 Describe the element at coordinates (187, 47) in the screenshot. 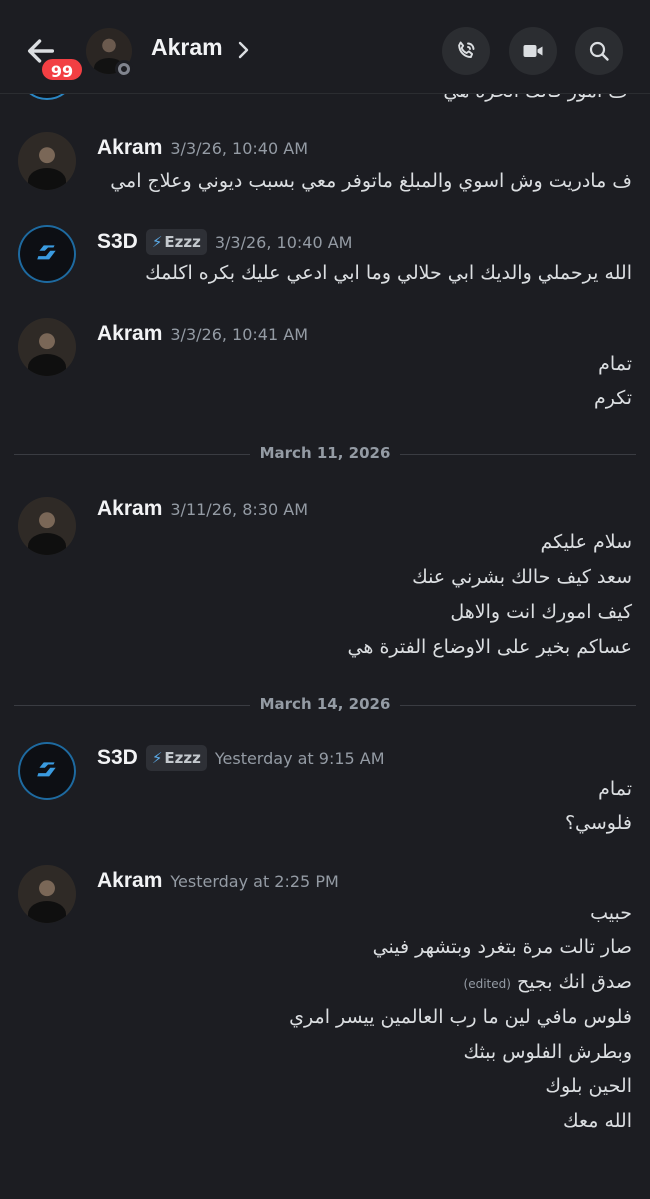

I see `contact-name: Akram` at that location.